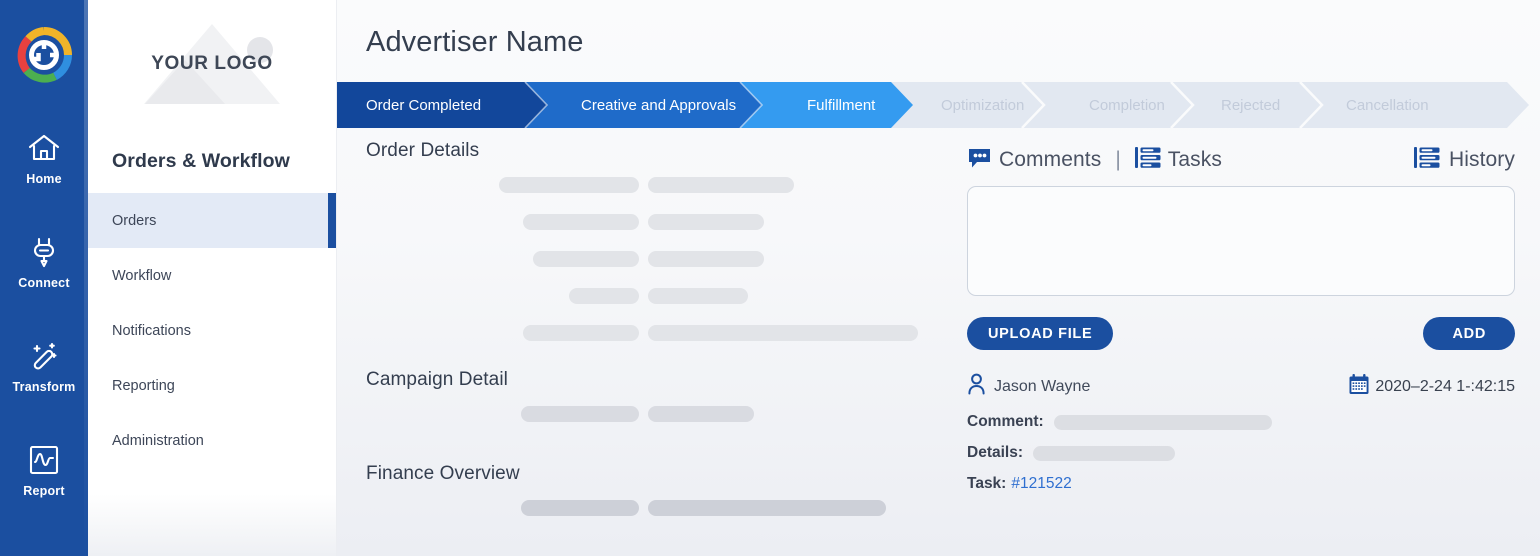 This screenshot has width=1540, height=556. I want to click on stepper-step-label: Rejected, so click(1251, 105).